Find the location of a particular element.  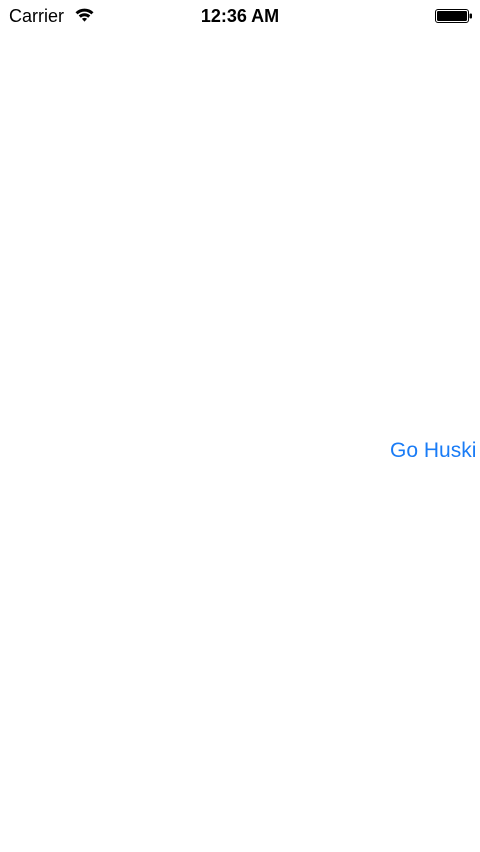

status-time: 12:36 AM is located at coordinates (240, 16).